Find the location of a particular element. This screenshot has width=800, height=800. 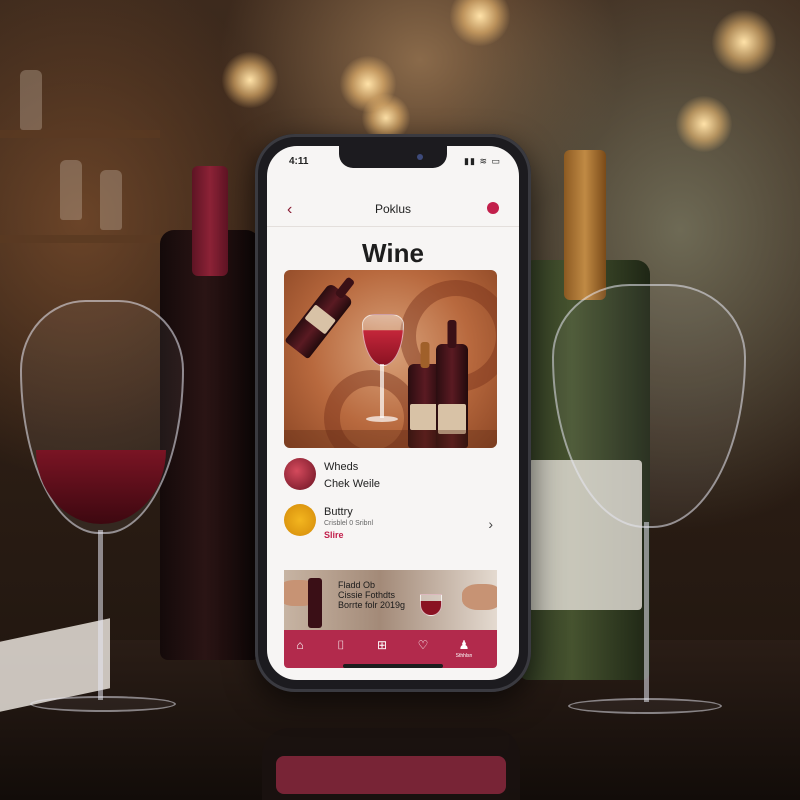

list-item: Wheds Chek Weile is located at coordinates (390, 478).